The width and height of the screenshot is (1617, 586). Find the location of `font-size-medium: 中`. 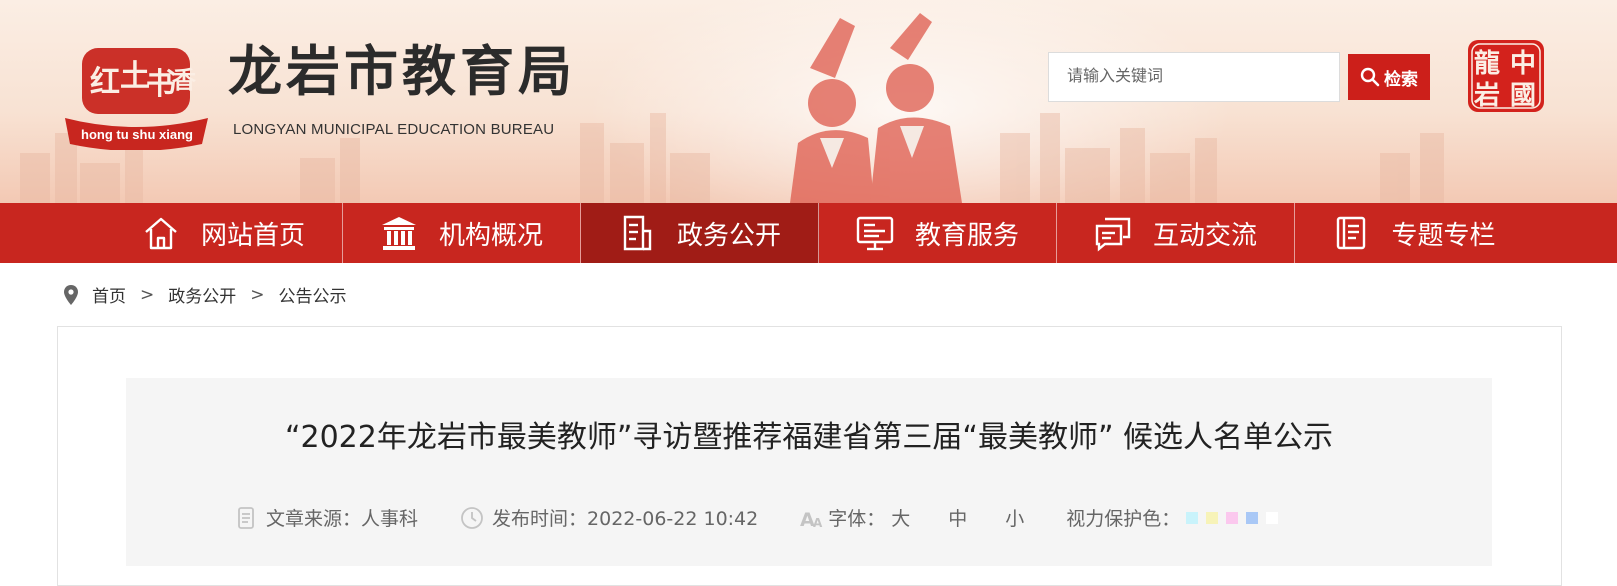

font-size-medium: 中 is located at coordinates (957, 517).